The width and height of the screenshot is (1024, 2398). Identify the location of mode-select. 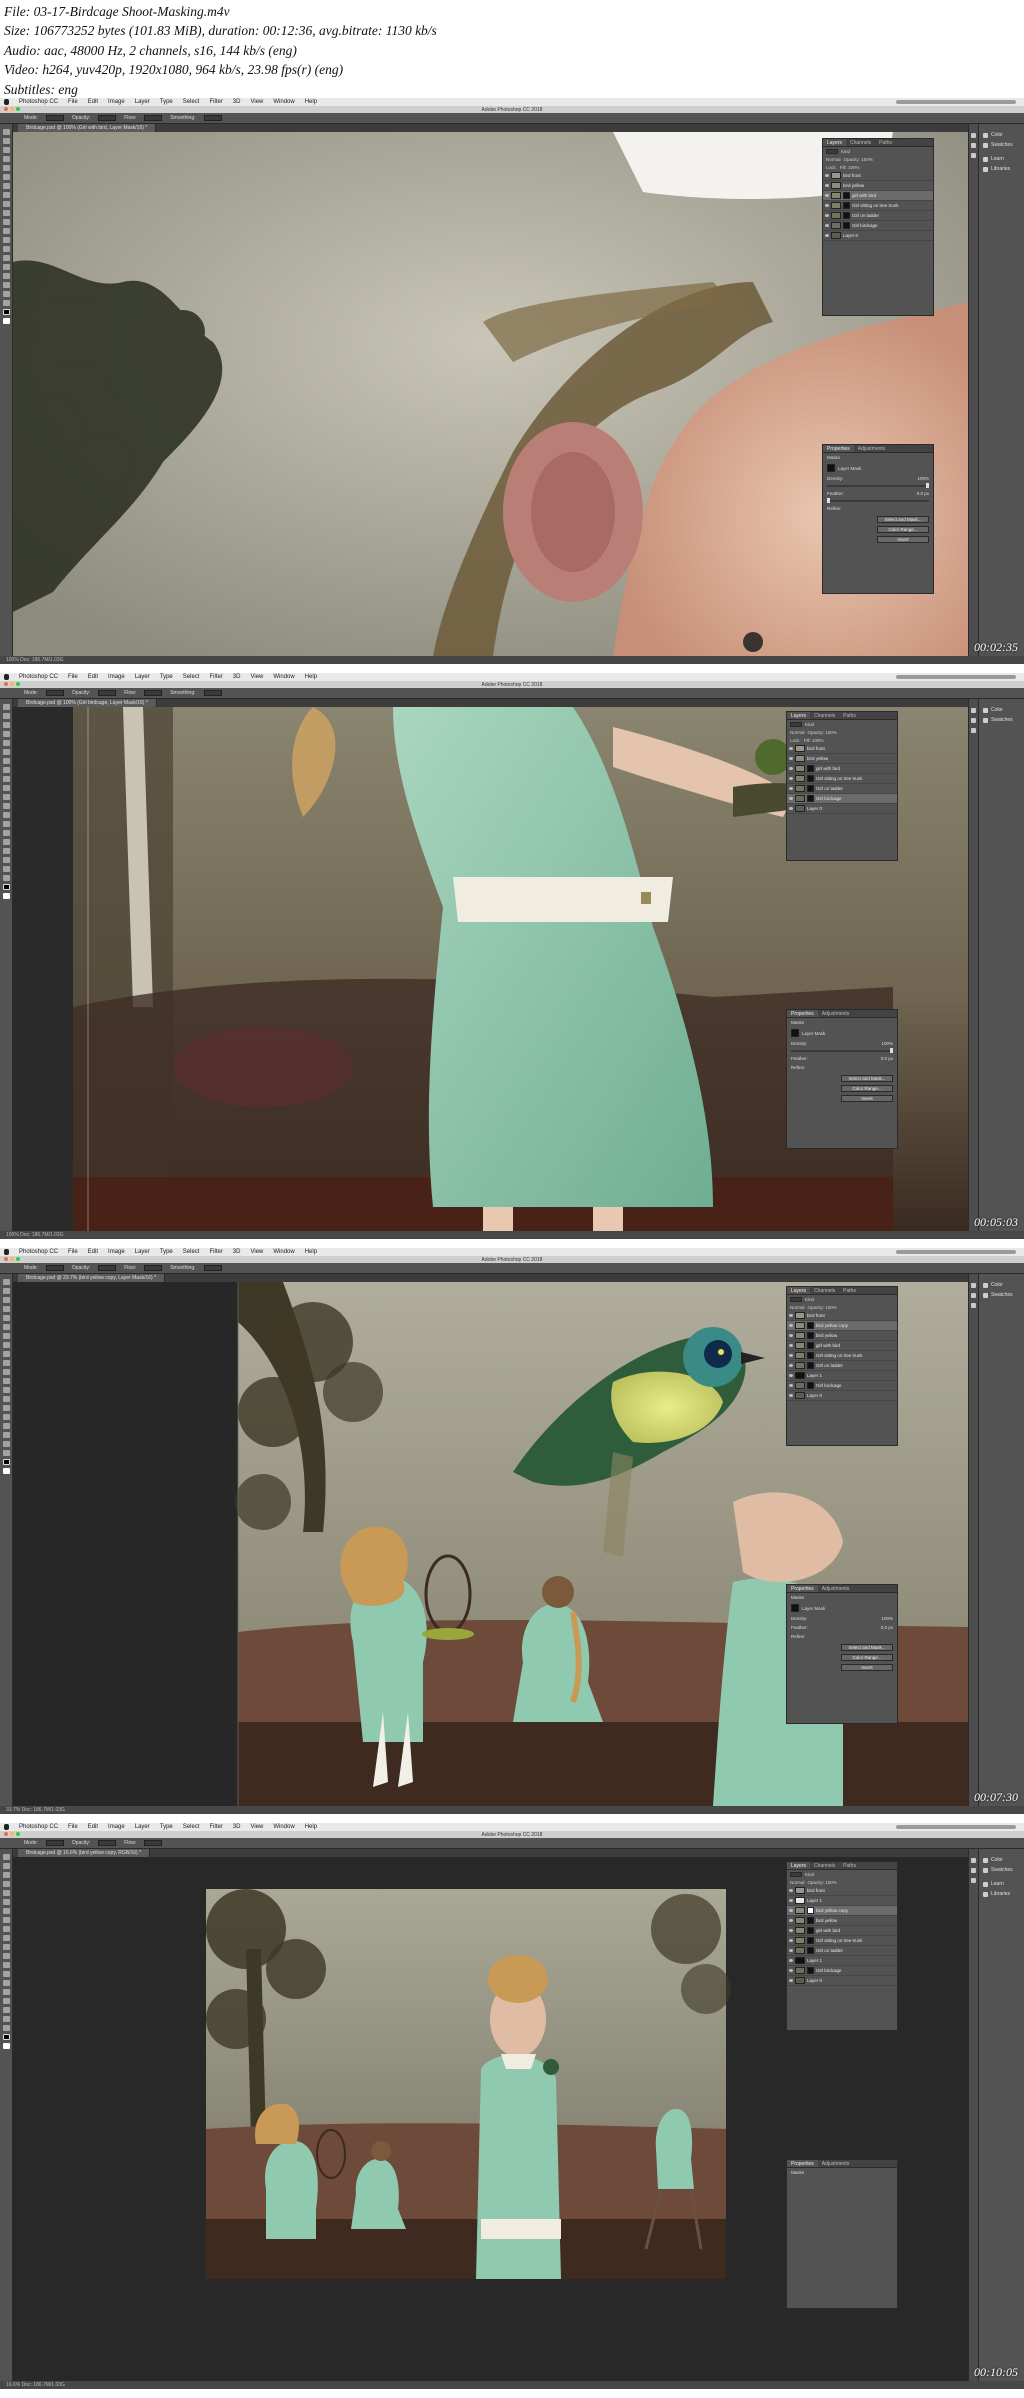
(54, 118).